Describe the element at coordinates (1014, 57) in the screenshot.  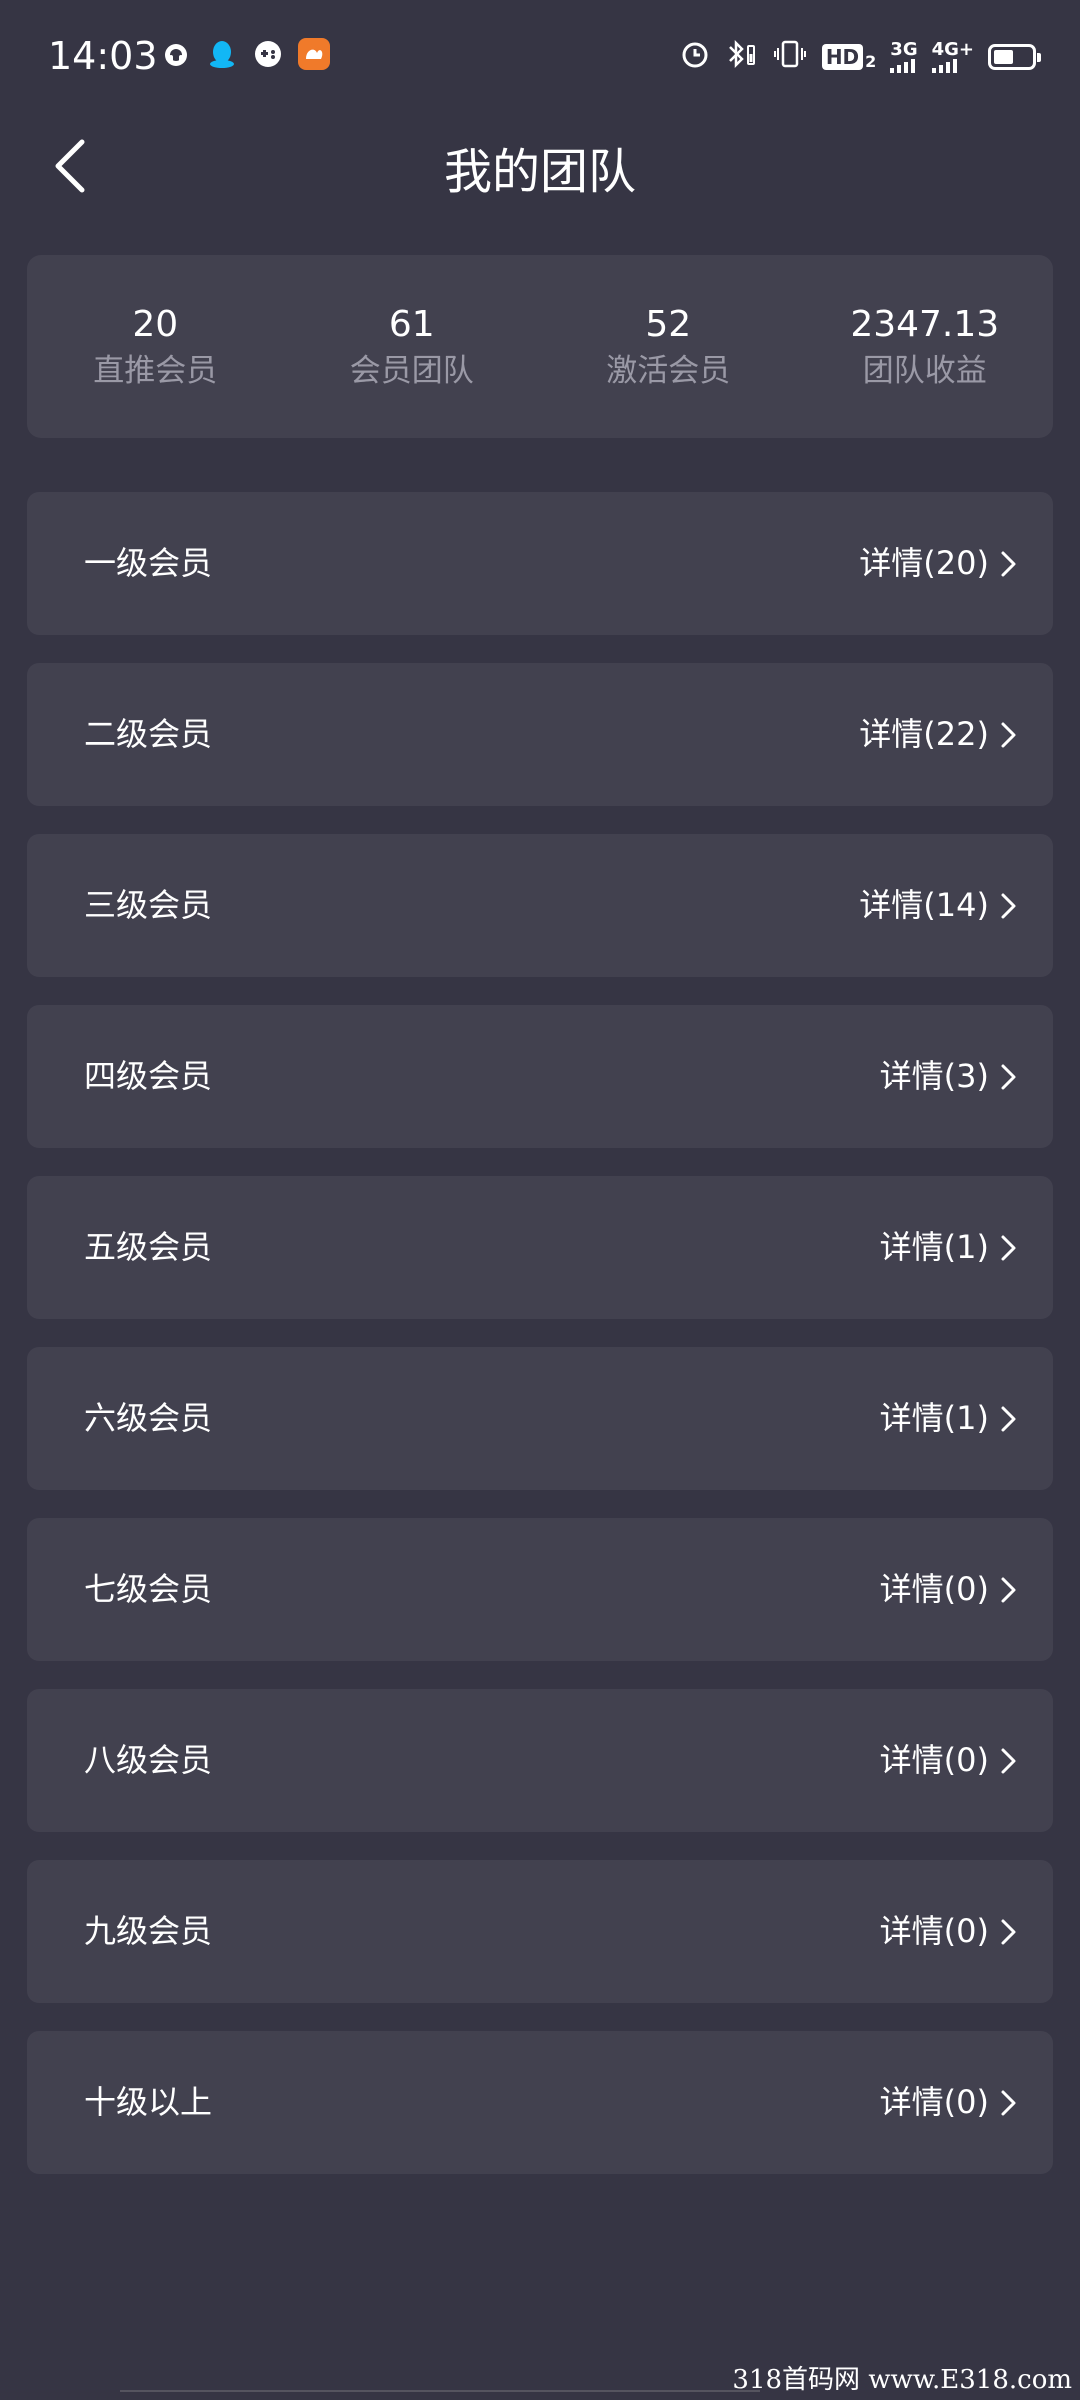
I see `battery-icon` at that location.